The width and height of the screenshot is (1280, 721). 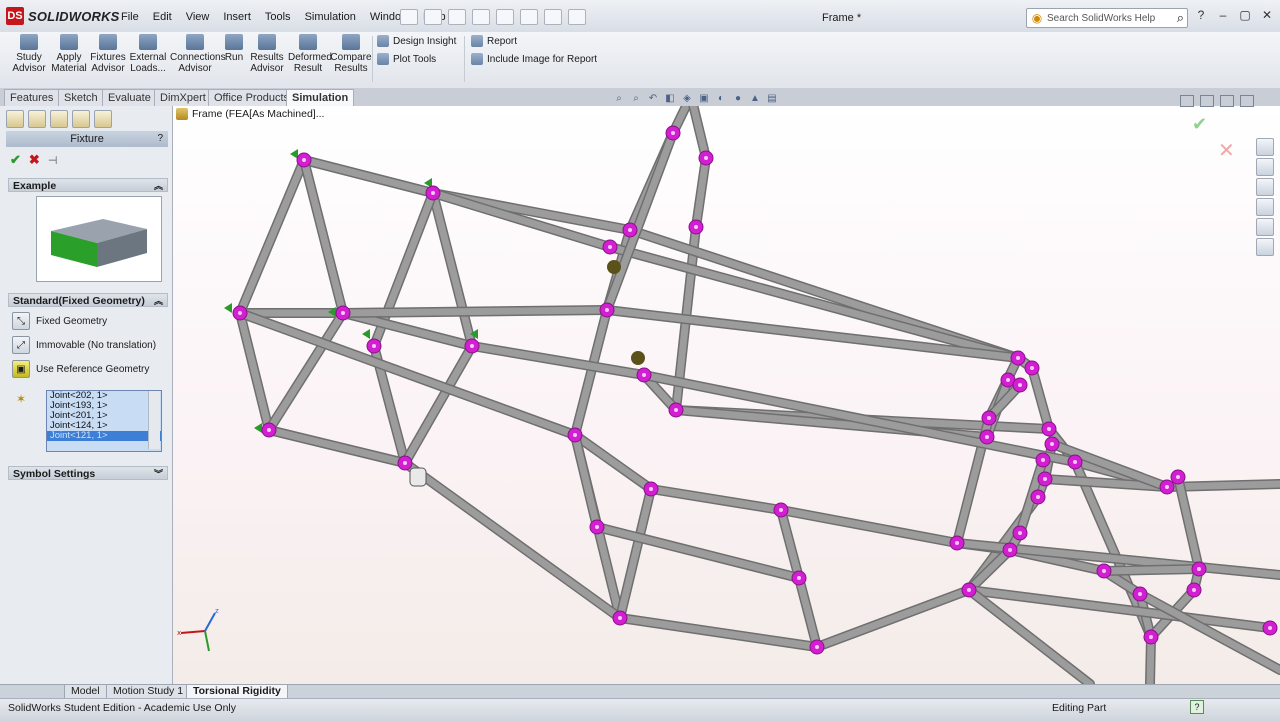 What do you see at coordinates (494, 41) in the screenshot?
I see `report-button: Report` at bounding box center [494, 41].